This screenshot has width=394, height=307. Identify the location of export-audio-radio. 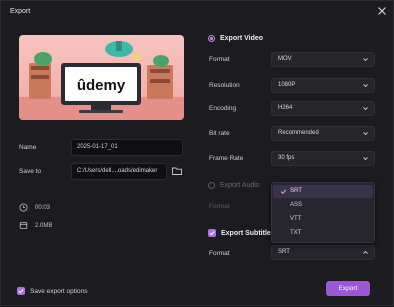
(211, 185).